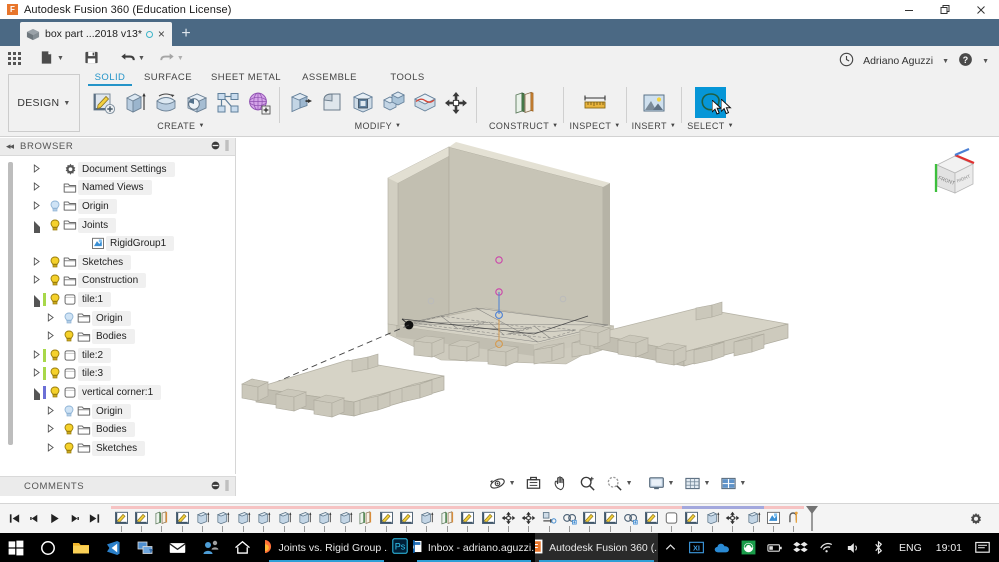 The height and width of the screenshot is (562, 999). What do you see at coordinates (982, 547) in the screenshot?
I see `action-center-icon` at bounding box center [982, 547].